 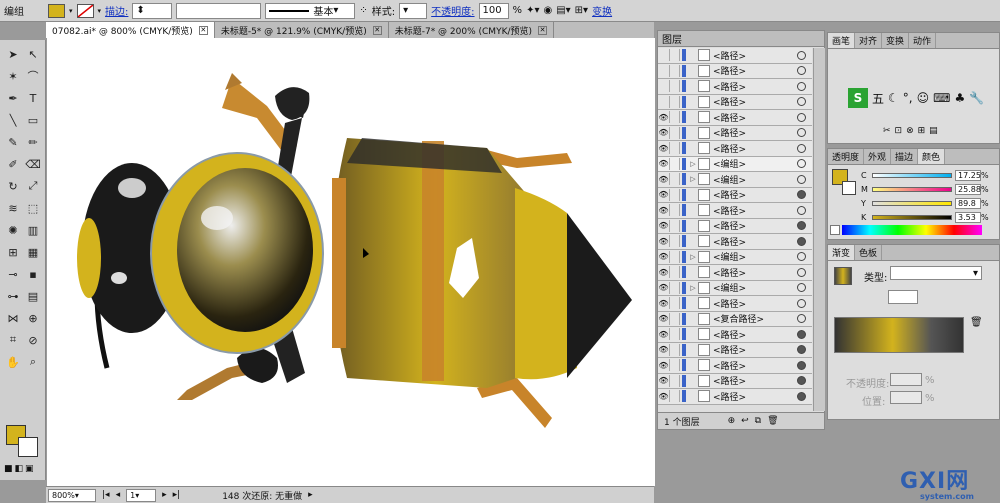 I want to click on panel-tab: 外观, so click(x=878, y=156).